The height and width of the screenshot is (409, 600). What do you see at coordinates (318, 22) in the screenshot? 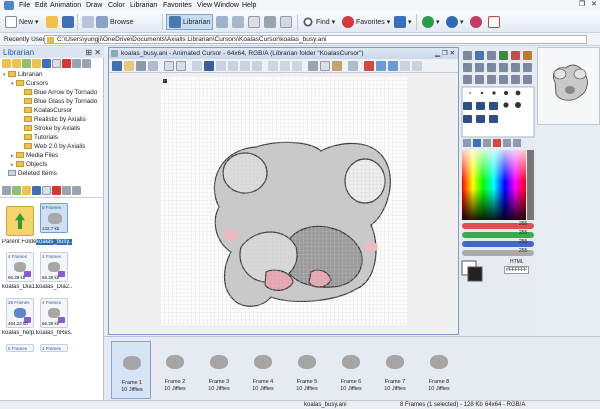
I see `find-button: Find ▾` at bounding box center [318, 22].